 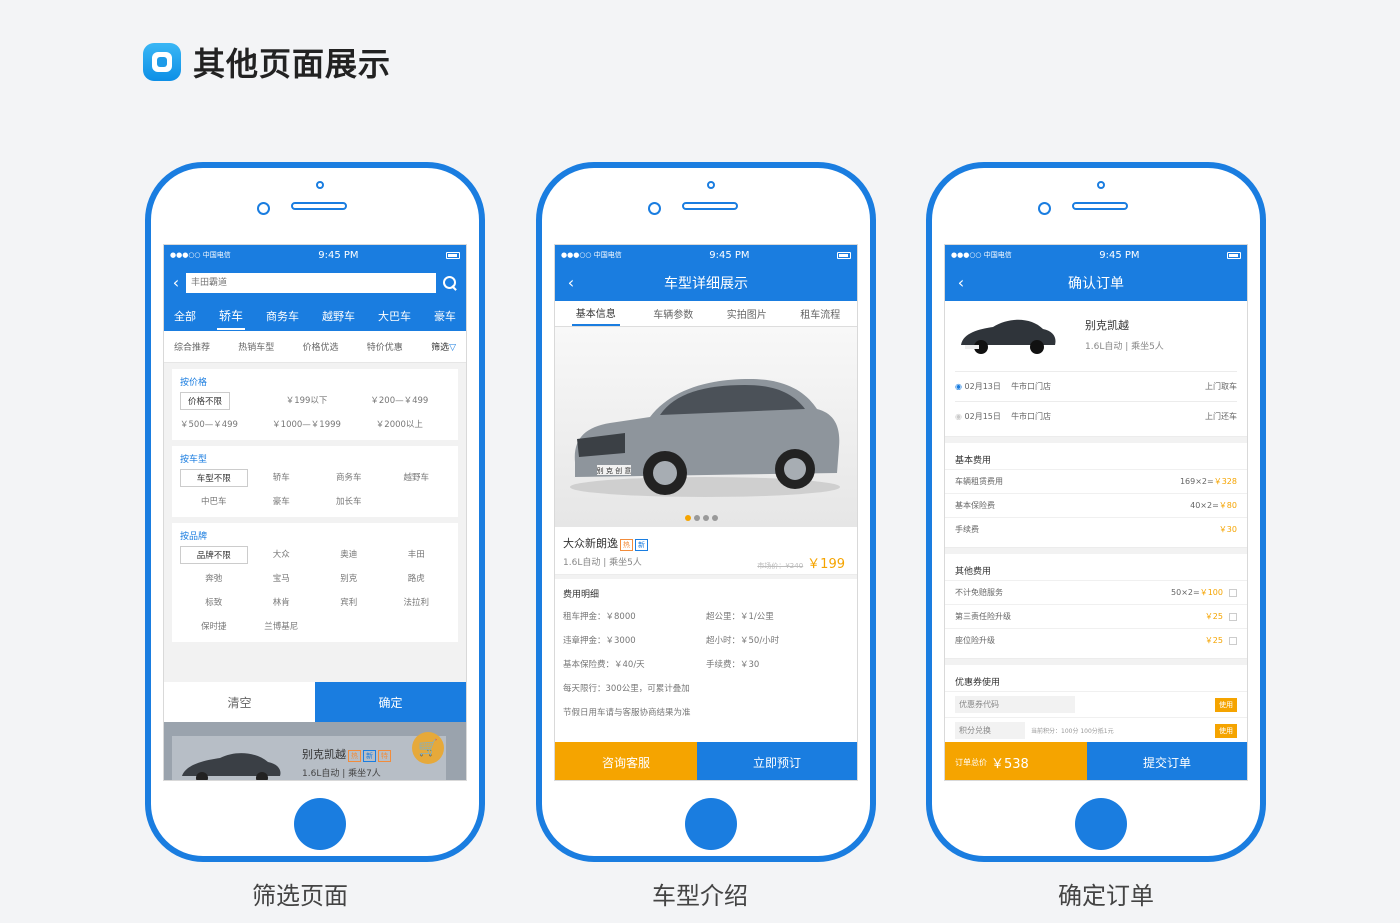 What do you see at coordinates (214, 478) in the screenshot?
I see `type-option: 车型不限` at bounding box center [214, 478].